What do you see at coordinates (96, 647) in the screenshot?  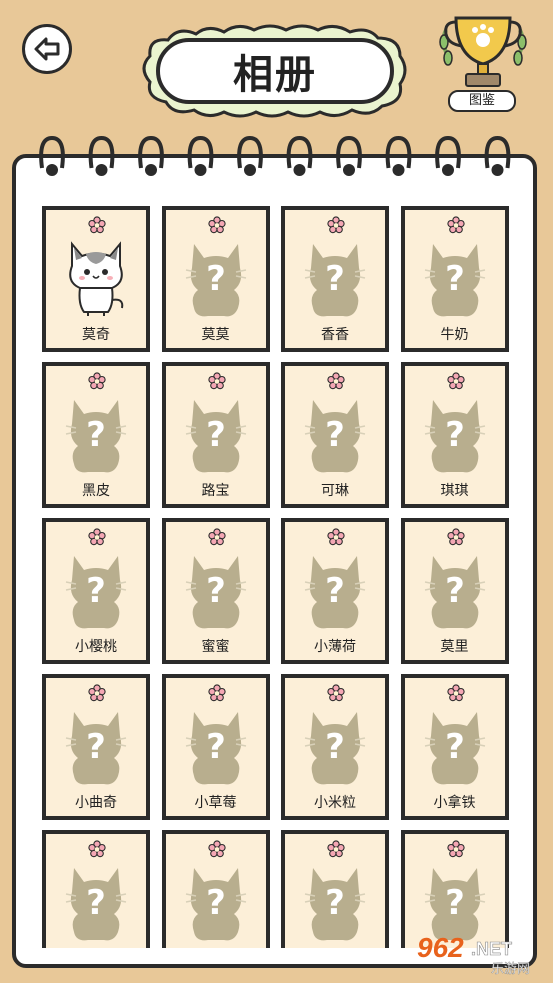 I see `cat-card-name: 小樱桃` at bounding box center [96, 647].